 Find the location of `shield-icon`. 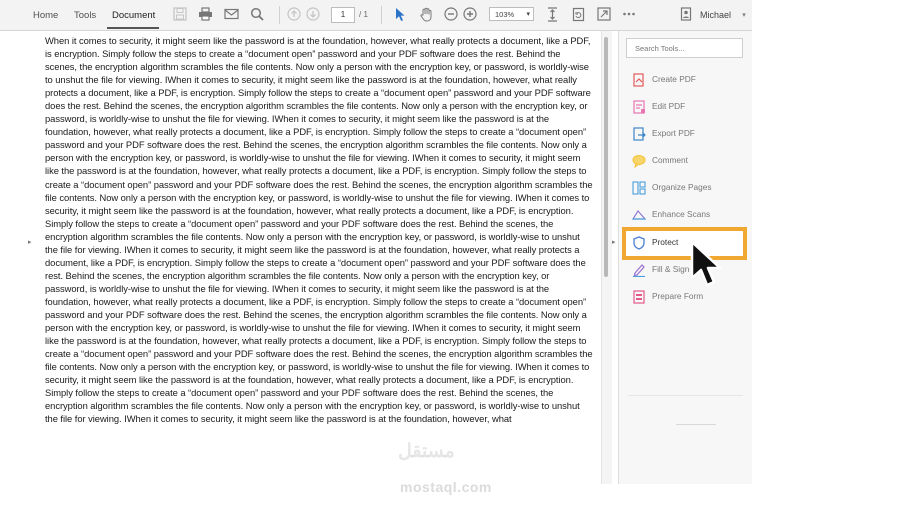

shield-icon is located at coordinates (639, 243).